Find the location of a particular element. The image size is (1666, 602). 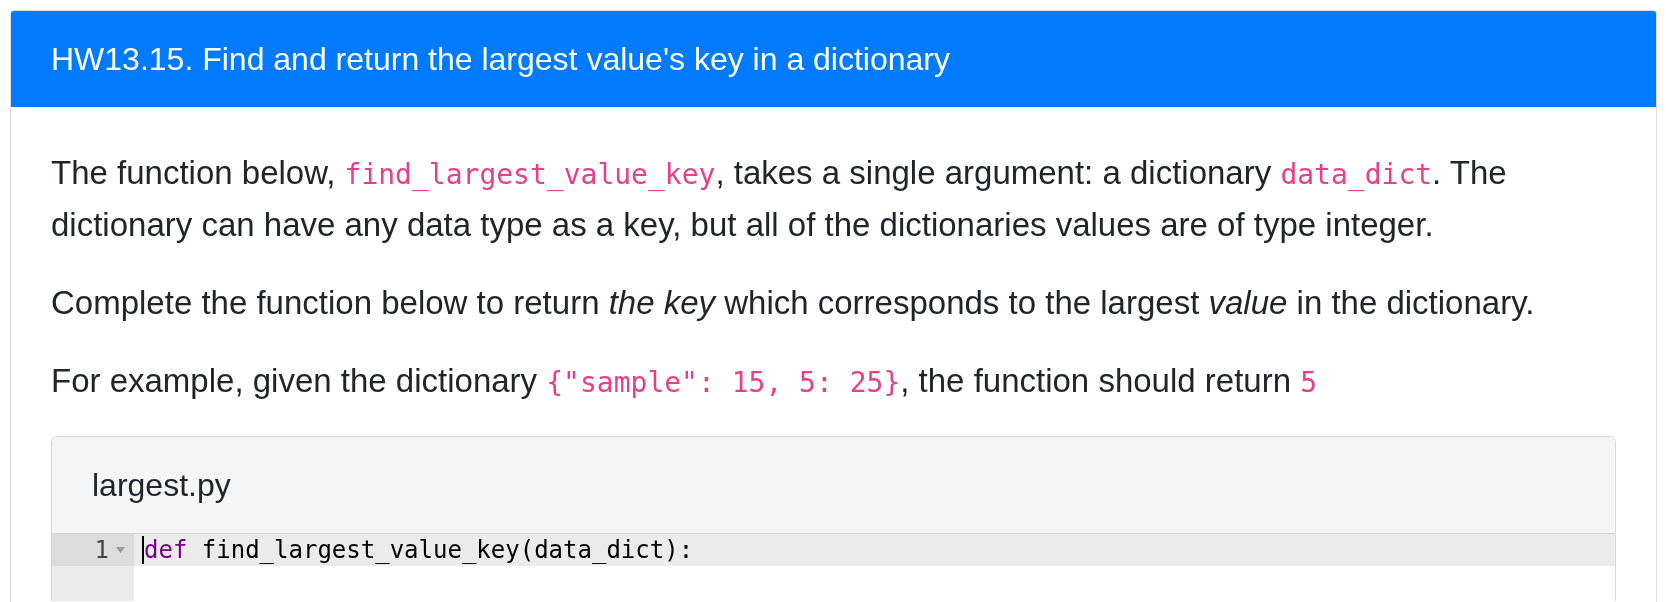

file-name: largest.py is located at coordinates (162, 485).